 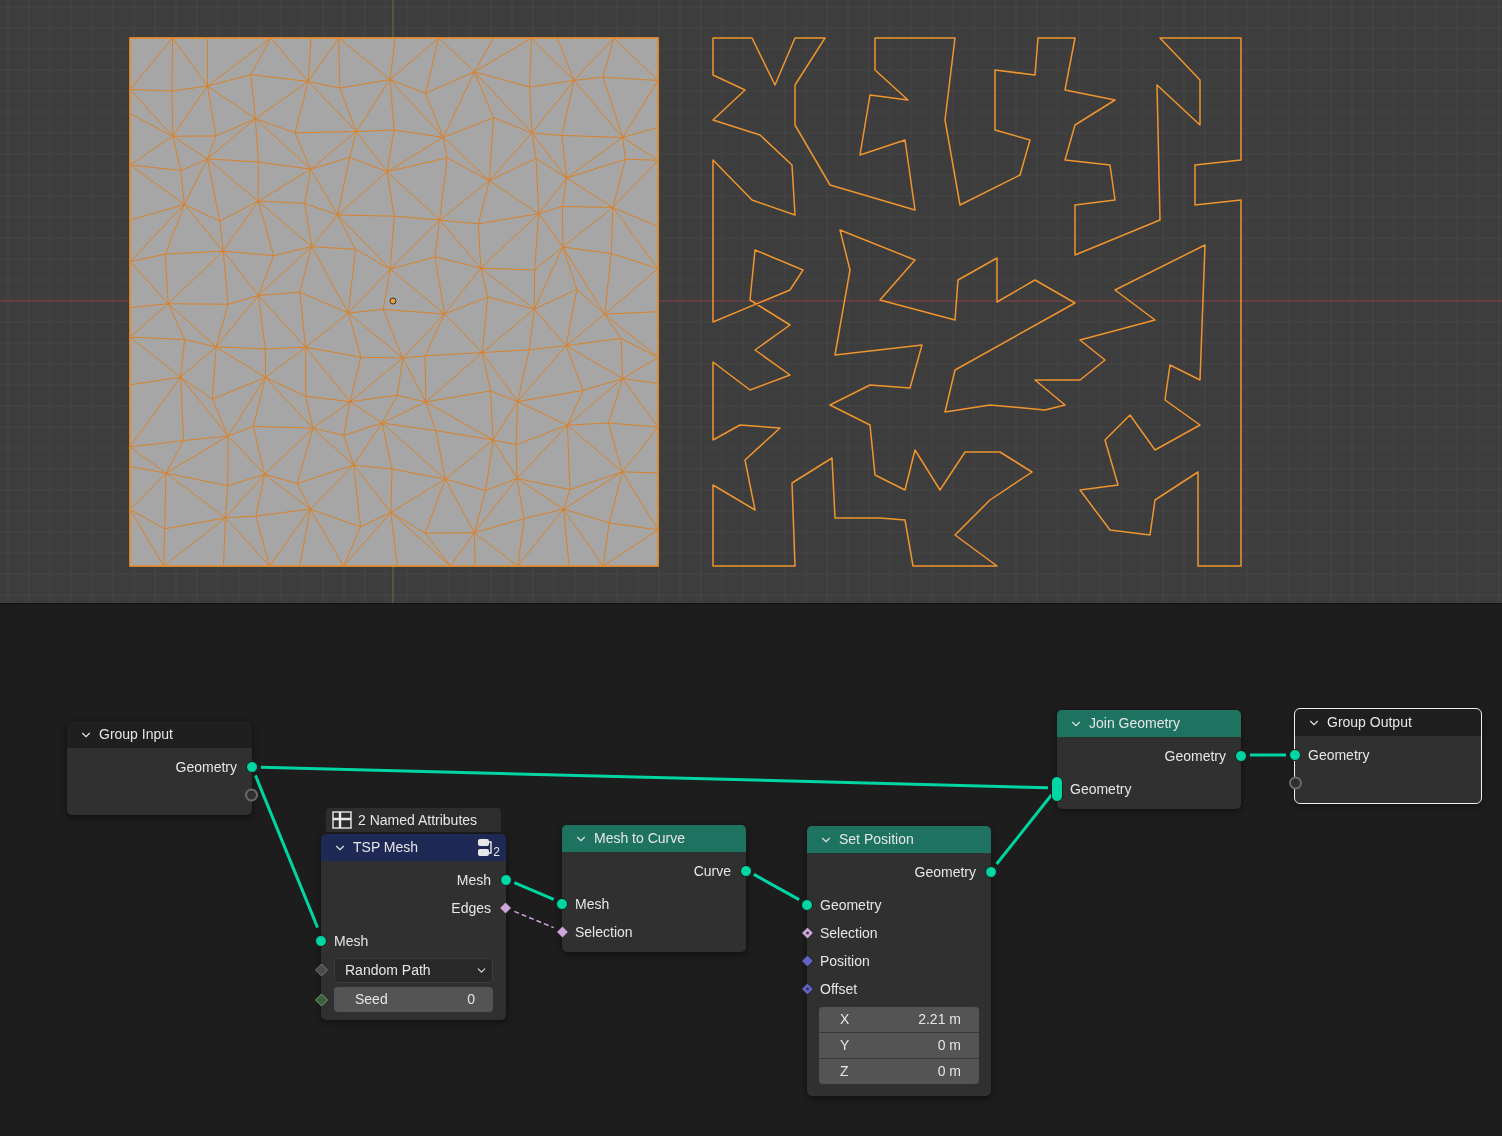 What do you see at coordinates (159, 768) in the screenshot?
I see `node-card: Group Input Geometry` at bounding box center [159, 768].